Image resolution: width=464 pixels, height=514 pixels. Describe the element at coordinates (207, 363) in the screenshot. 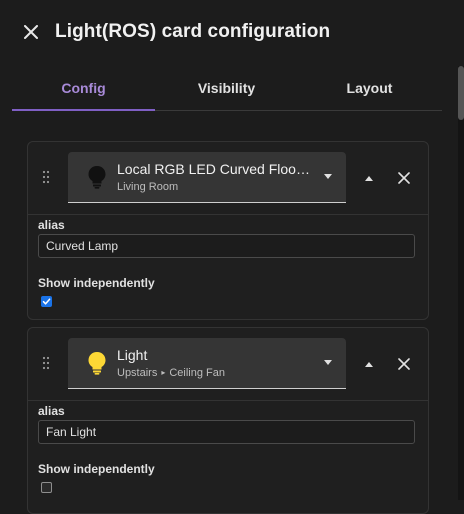

I see `entity-picker: Light Upstairs ▸ Ceiling Fan` at that location.